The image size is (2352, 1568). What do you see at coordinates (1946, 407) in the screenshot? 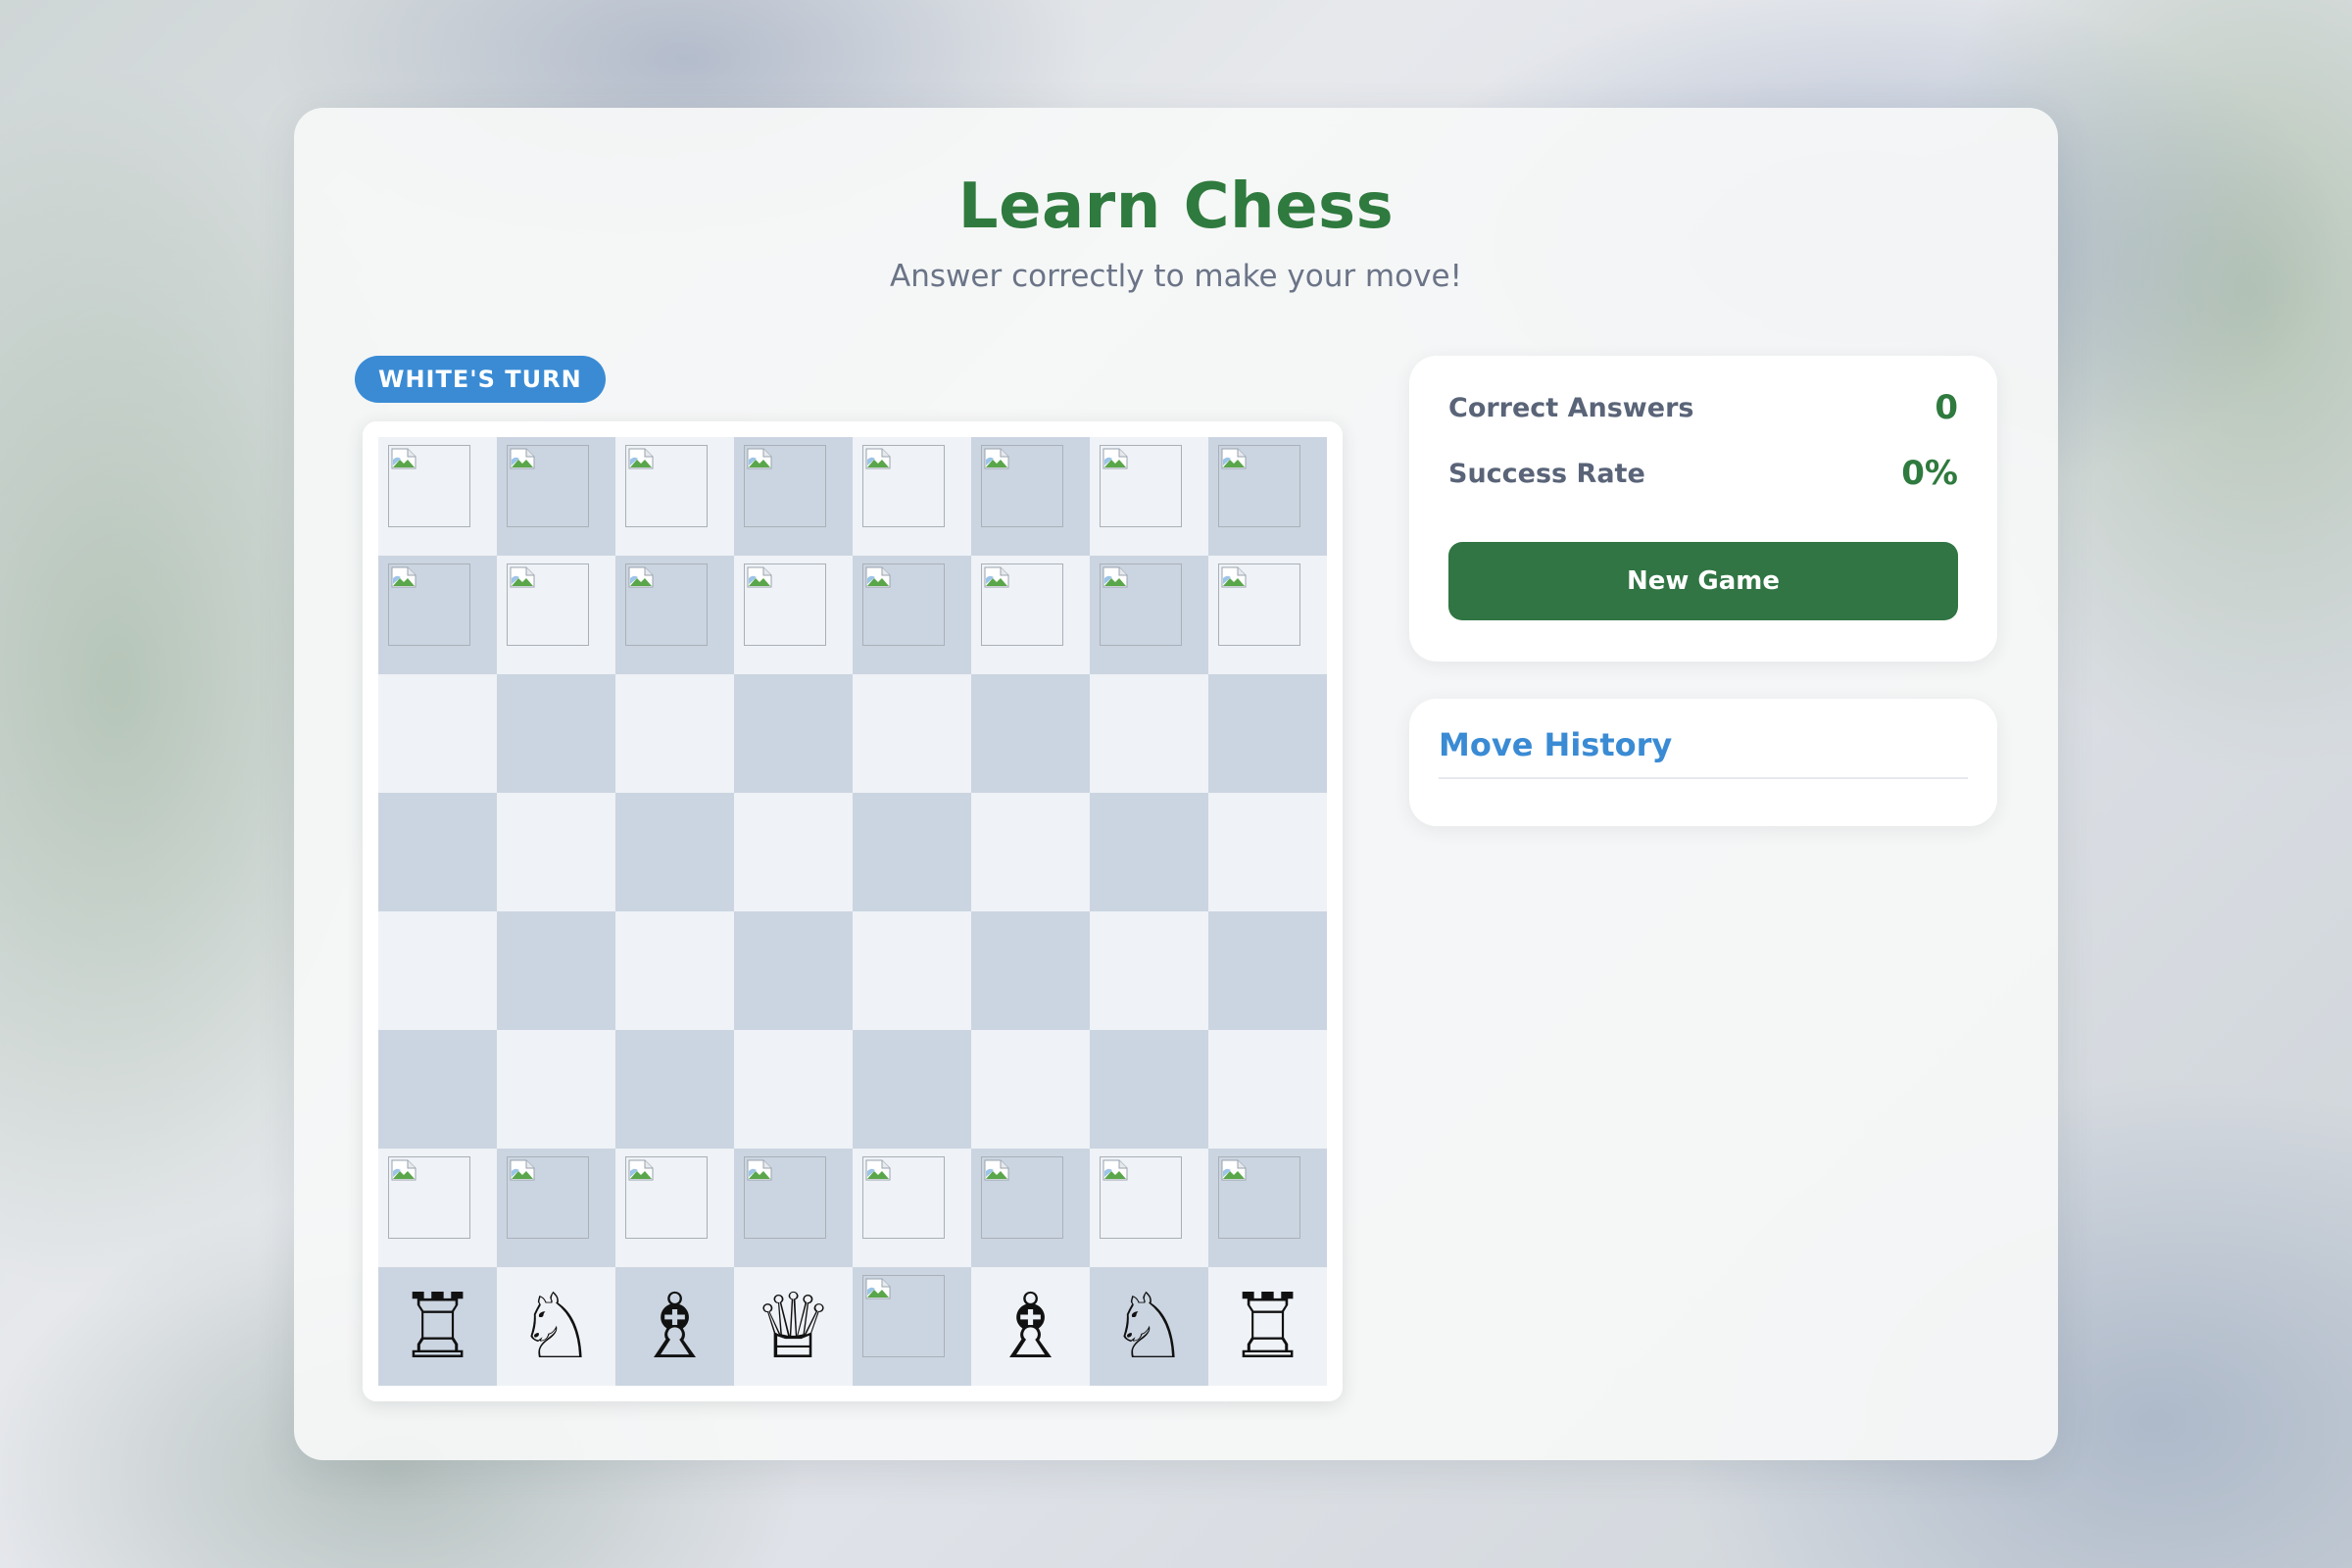
I see `correct-answers-value: 0` at bounding box center [1946, 407].